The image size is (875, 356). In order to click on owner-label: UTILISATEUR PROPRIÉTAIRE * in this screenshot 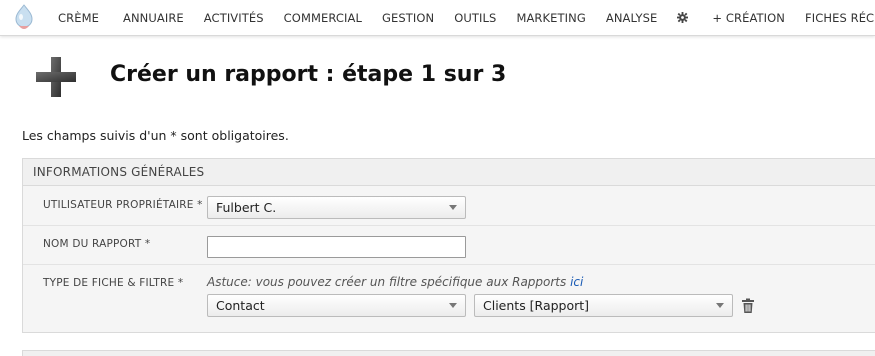, I will do `click(123, 205)`.